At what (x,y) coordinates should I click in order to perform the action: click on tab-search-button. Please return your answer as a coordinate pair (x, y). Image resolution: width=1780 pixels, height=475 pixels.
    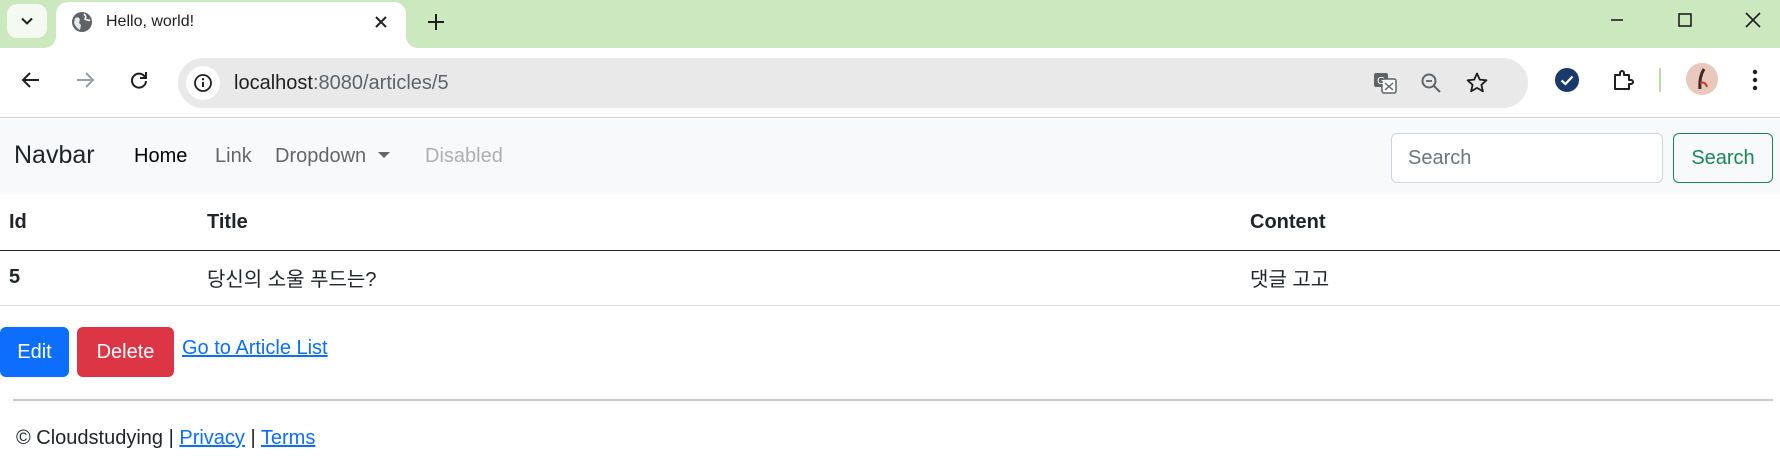
    Looking at the image, I should click on (27, 21).